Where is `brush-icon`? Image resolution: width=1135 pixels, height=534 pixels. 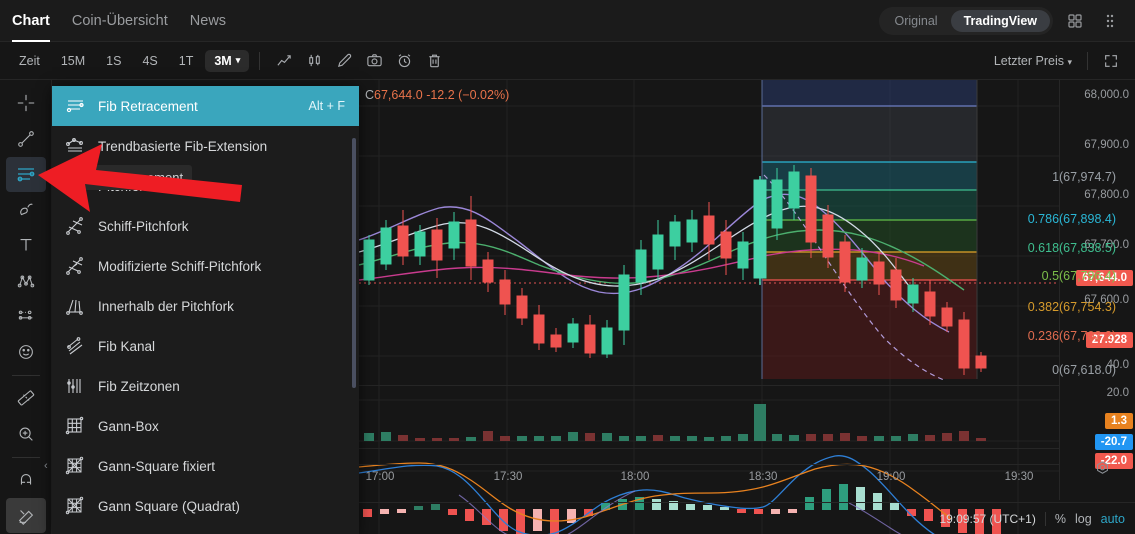 brush-icon is located at coordinates (26, 210).